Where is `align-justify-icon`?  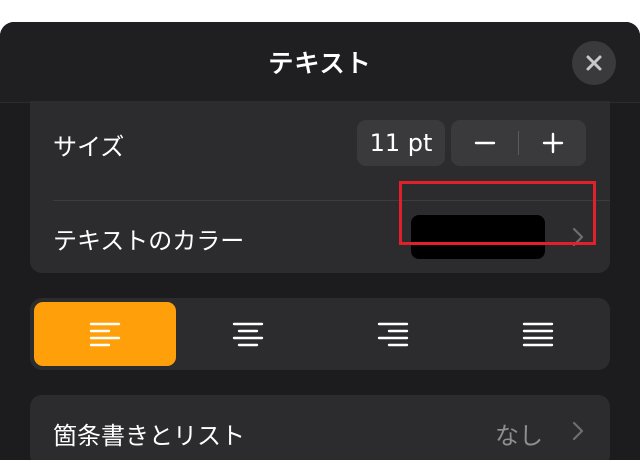
align-justify-icon is located at coordinates (537, 334).